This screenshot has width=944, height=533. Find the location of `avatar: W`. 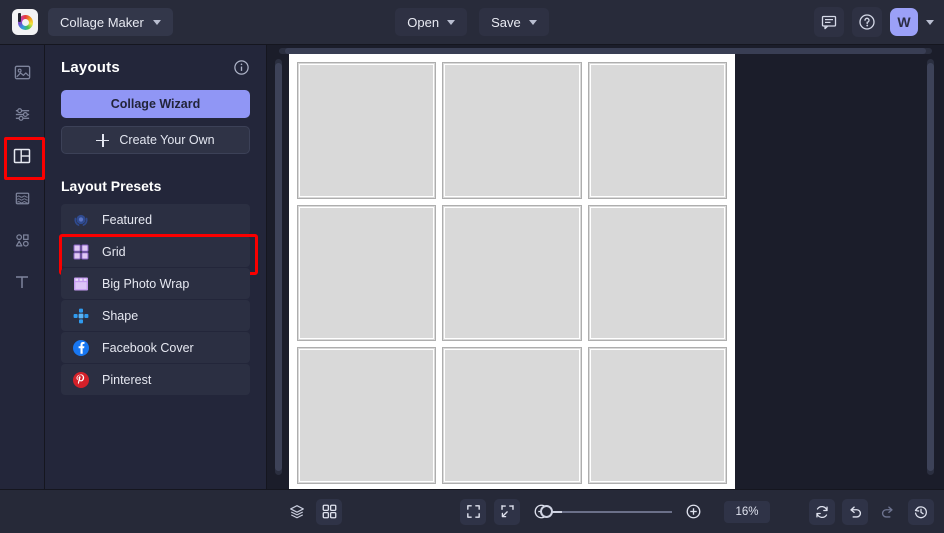

avatar: W is located at coordinates (904, 22).